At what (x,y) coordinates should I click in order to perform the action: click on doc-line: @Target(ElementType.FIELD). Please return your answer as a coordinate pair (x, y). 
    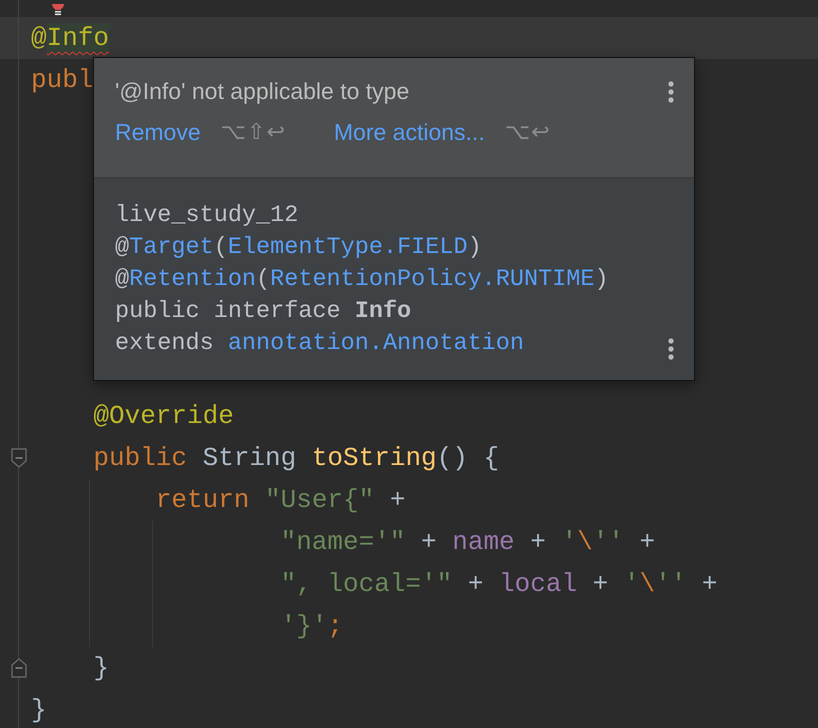
    Looking at the image, I should click on (298, 248).